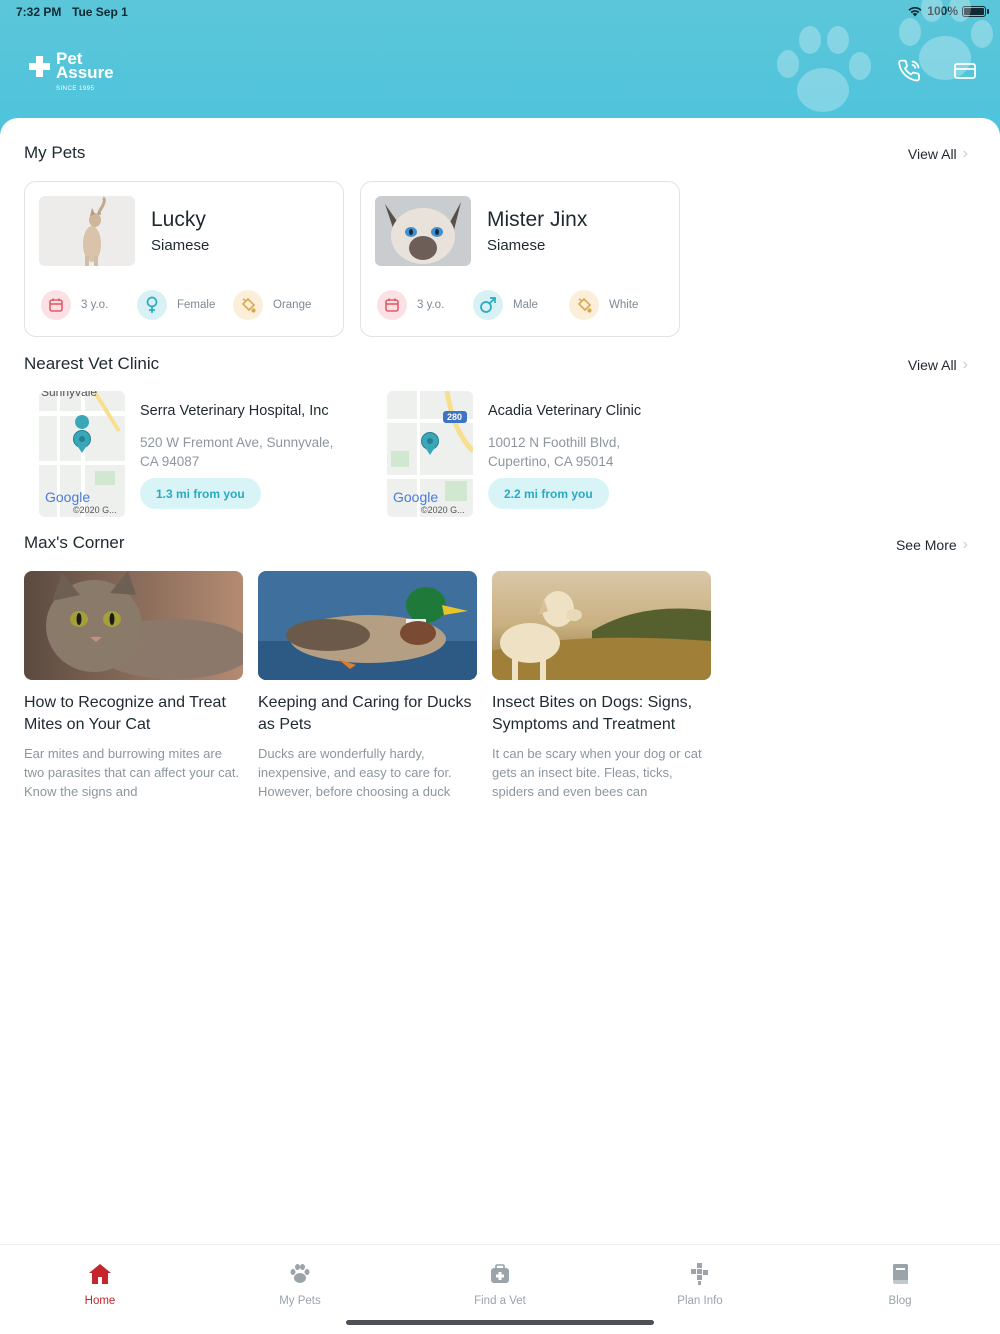 This screenshot has height=1334, width=1000. What do you see at coordinates (237, 442) in the screenshot?
I see `clinic-address-line: 520 W Fremont Ave, Sunnyvale,` at bounding box center [237, 442].